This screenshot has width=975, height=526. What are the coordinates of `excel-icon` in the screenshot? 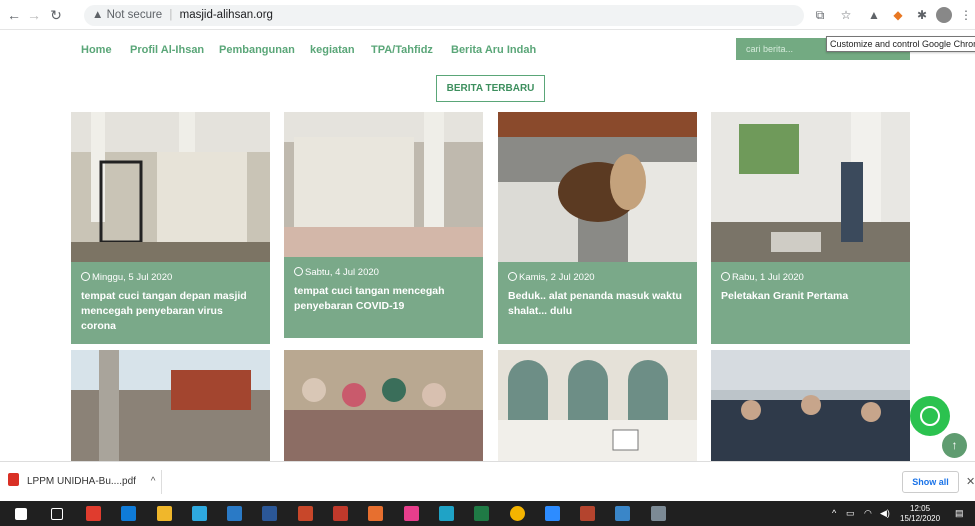 It's located at (481, 513).